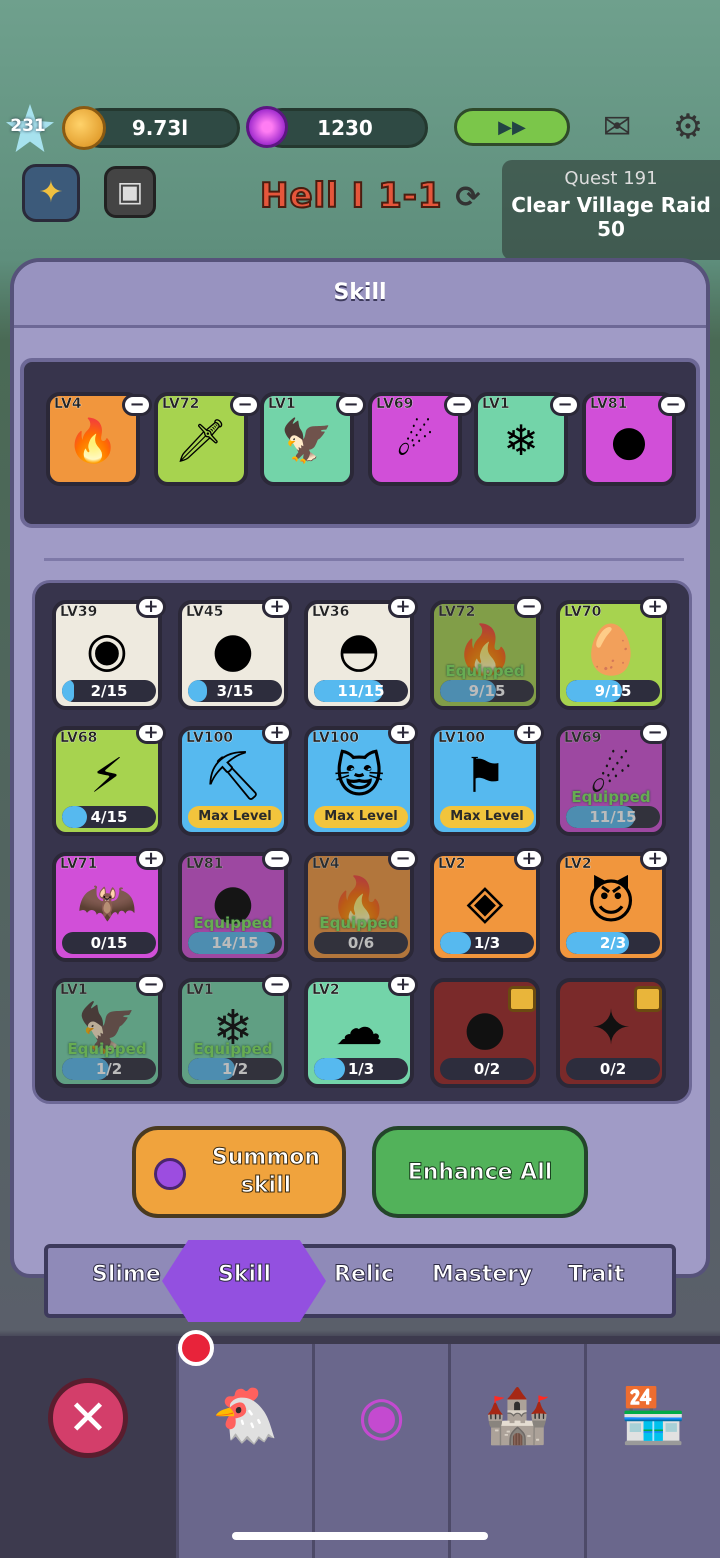 The width and height of the screenshot is (720, 1558). Describe the element at coordinates (688, 127) in the screenshot. I see `settings-button: ⚙` at that location.